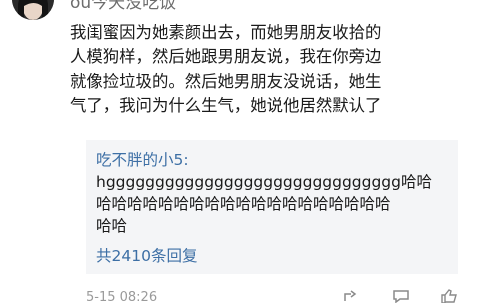 The image size is (480, 305). I want to click on comment-line: 就像捡垃圾的。然后她男朋友没说话，她生, so click(226, 81).